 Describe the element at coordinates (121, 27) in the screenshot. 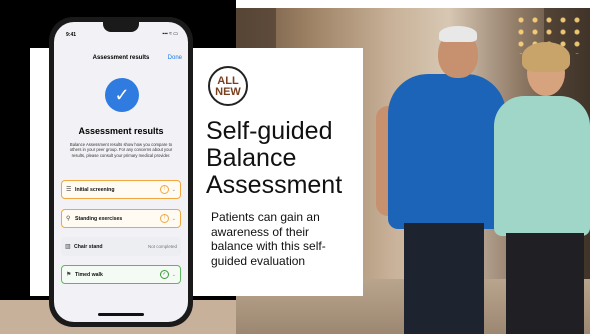

I see `phone-notch` at that location.